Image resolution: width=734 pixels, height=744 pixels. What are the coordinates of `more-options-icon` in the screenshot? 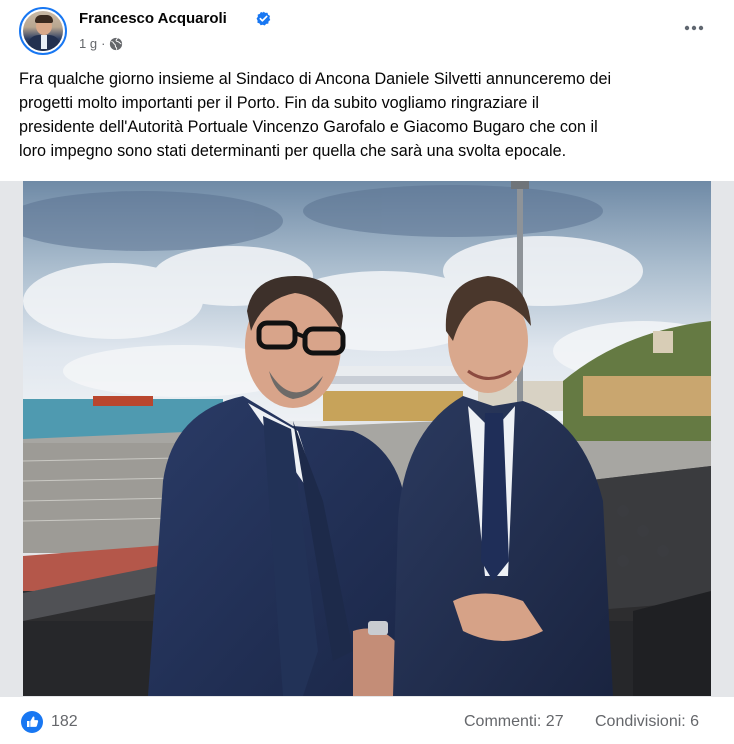 It's located at (694, 28).